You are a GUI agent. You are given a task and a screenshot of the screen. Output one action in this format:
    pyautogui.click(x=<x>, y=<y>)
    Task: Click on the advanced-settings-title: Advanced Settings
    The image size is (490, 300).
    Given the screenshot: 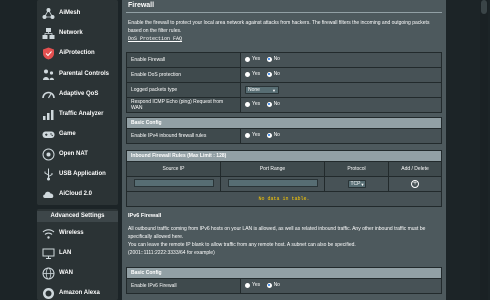 What is the action you would take?
    pyautogui.click(x=77, y=216)
    